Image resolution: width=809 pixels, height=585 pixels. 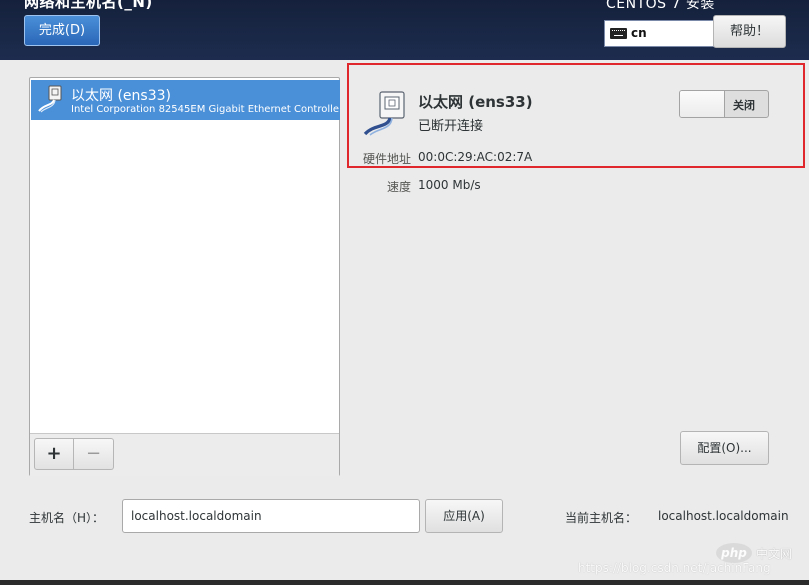 What do you see at coordinates (404, 30) in the screenshot?
I see `header-bar: 网络和主机名(_N) 完成(D) CENTOS 7 安装 cn 帮助！` at bounding box center [404, 30].